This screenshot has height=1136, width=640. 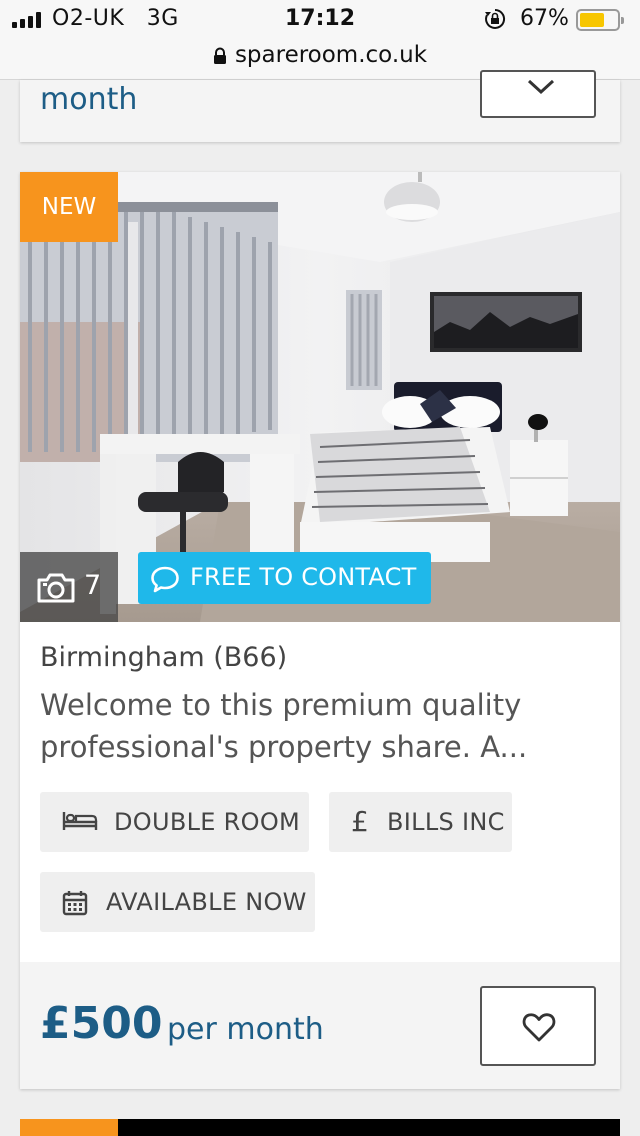 I want to click on previous-save-button, so click(x=538, y=94).